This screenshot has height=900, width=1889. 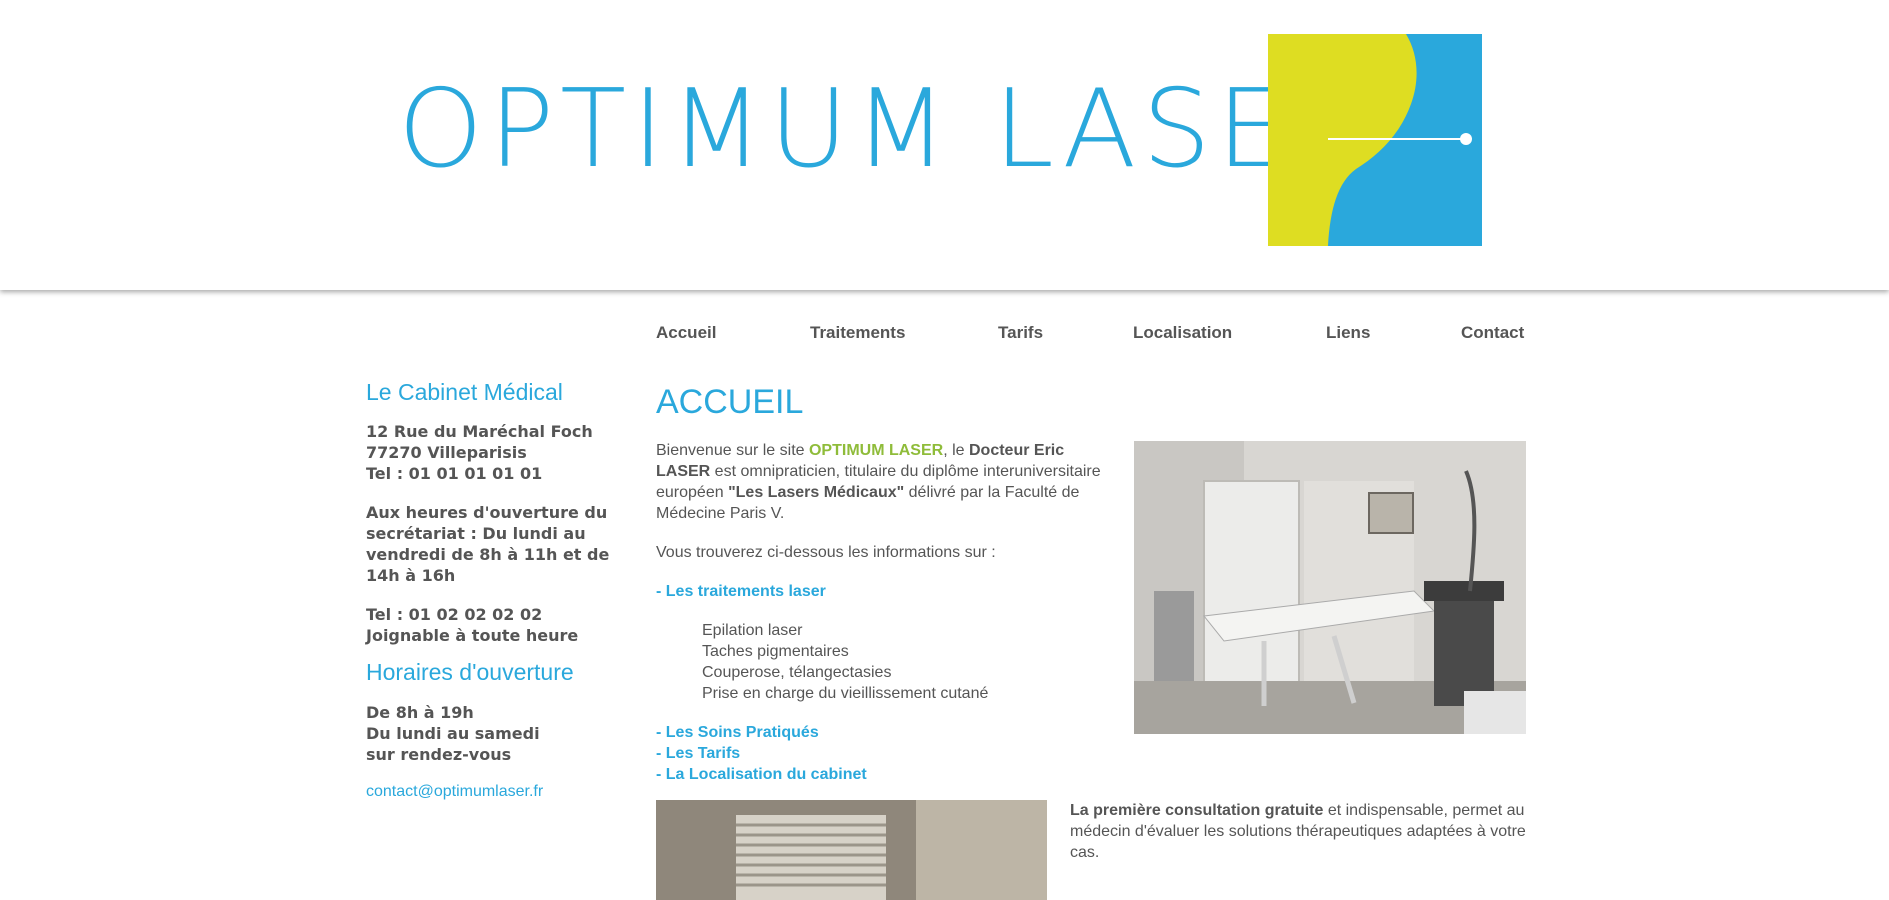 What do you see at coordinates (1197, 810) in the screenshot?
I see `consult-highlight: La première consultation gratuite` at bounding box center [1197, 810].